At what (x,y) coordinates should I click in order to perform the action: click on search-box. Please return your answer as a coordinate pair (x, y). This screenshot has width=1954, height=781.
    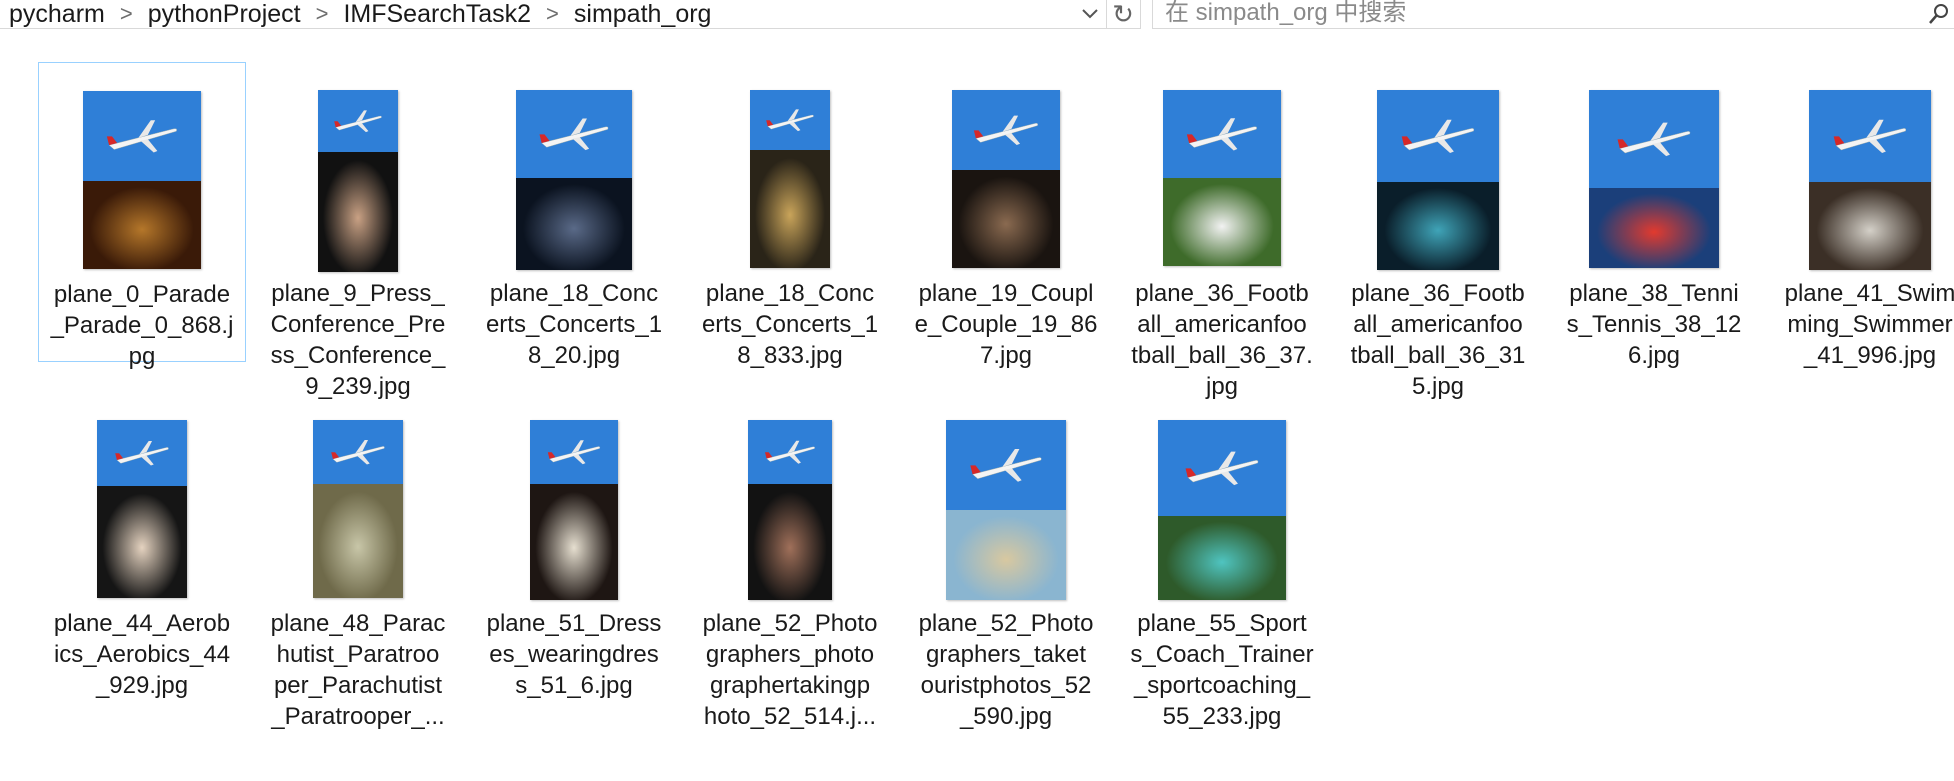
    Looking at the image, I should click on (1553, 14).